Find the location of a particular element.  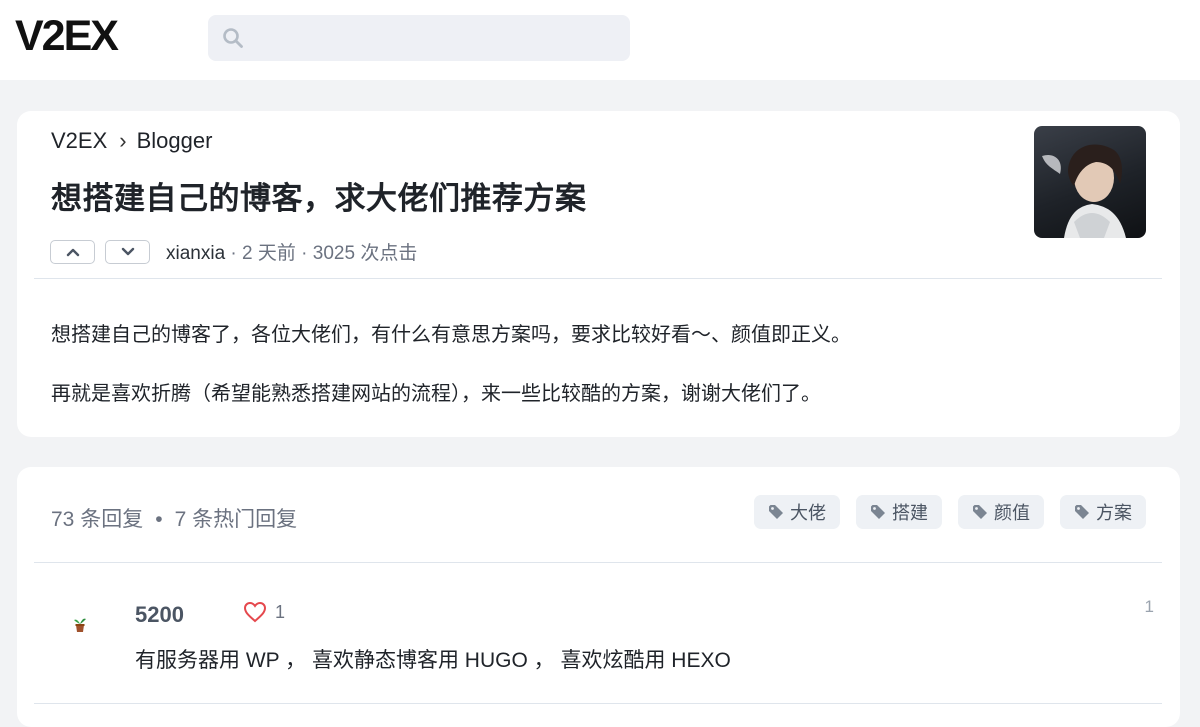

breadcrumb: V2EX › Blogger is located at coordinates (131, 141).